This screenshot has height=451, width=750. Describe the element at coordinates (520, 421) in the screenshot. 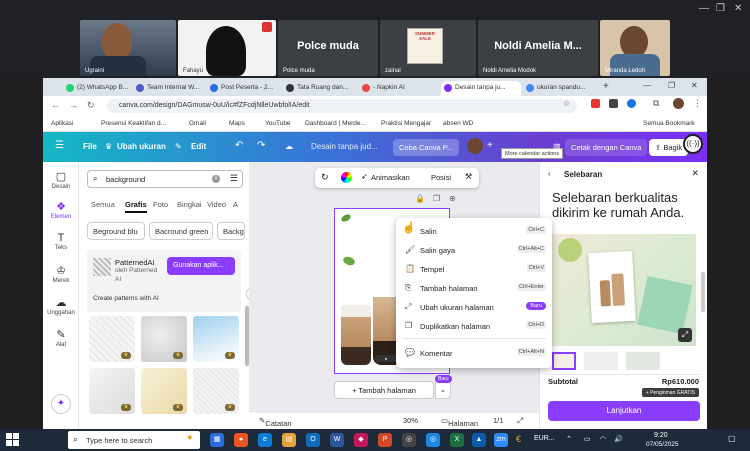

I see `fullscreen-icon: ⤢` at that location.